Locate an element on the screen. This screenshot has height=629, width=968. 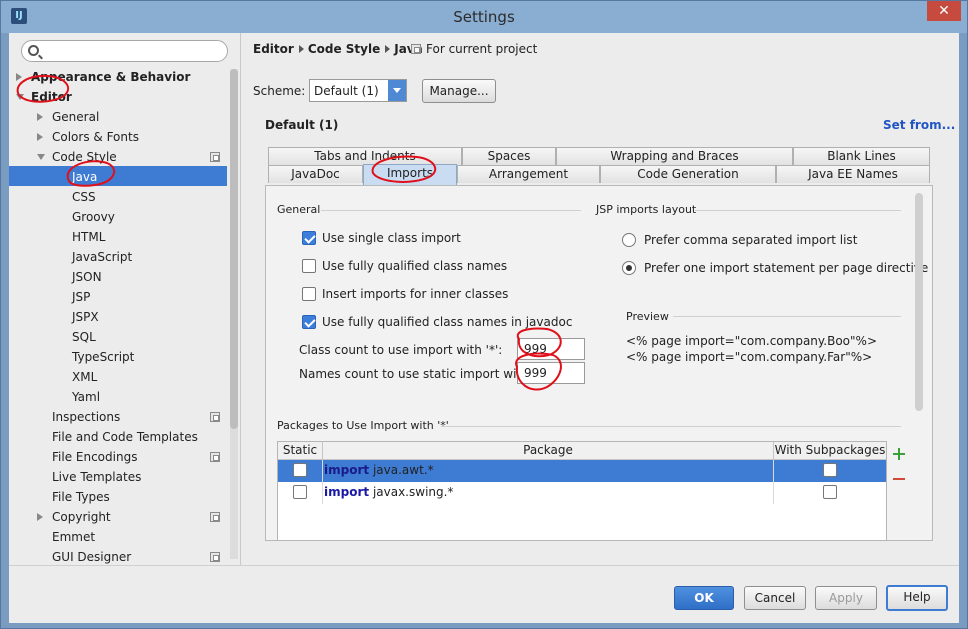
names-count-input: 999 is located at coordinates (551, 373).